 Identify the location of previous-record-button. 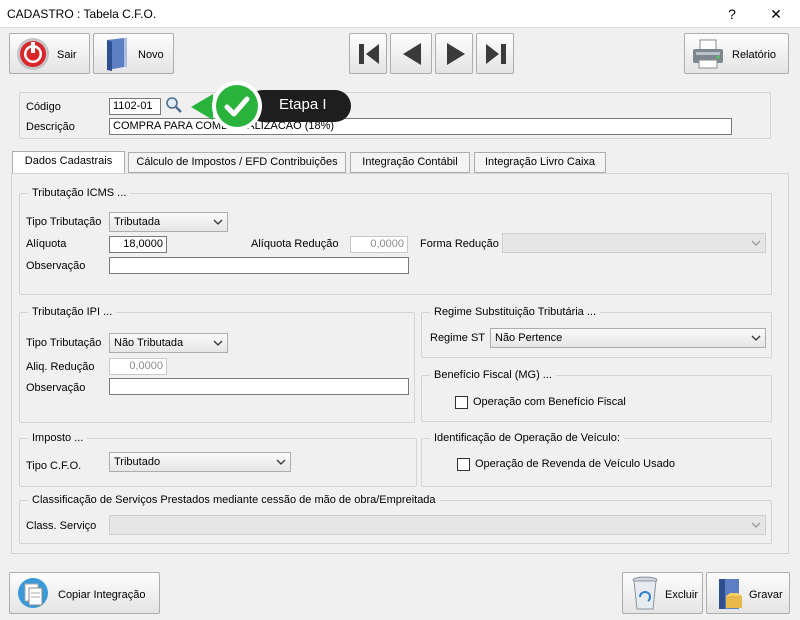
(411, 53).